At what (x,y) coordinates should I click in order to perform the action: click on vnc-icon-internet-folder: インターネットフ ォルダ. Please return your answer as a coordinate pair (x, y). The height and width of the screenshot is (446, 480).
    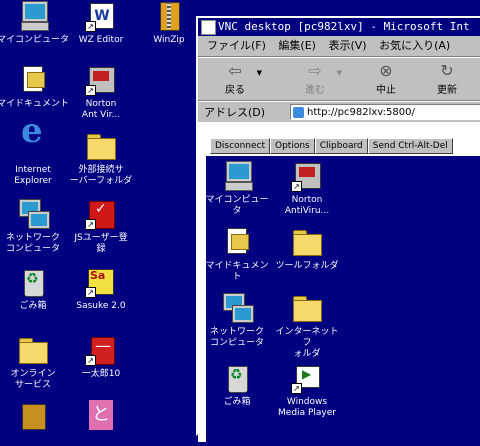
    Looking at the image, I should click on (307, 326).